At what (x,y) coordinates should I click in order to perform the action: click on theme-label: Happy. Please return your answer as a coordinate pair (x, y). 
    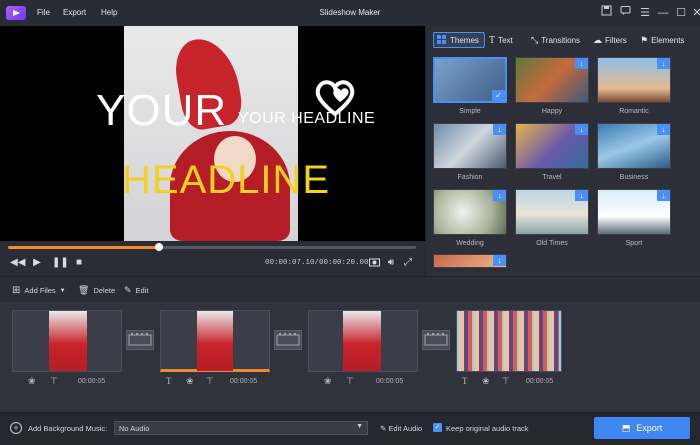
    Looking at the image, I should click on (552, 111).